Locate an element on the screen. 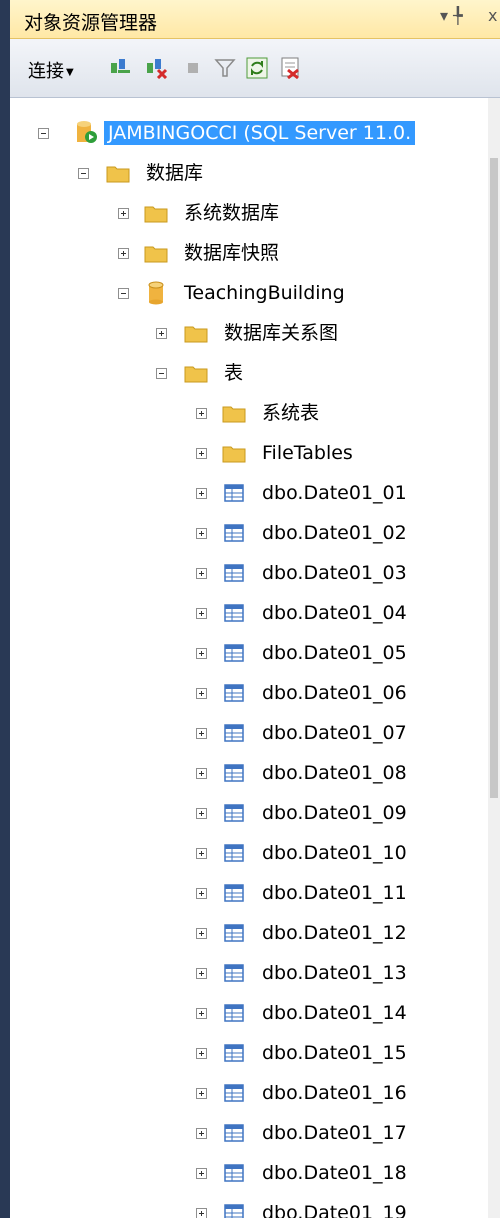 Image resolution: width=500 pixels, height=1218 pixels. refresh-icon is located at coordinates (257, 68).